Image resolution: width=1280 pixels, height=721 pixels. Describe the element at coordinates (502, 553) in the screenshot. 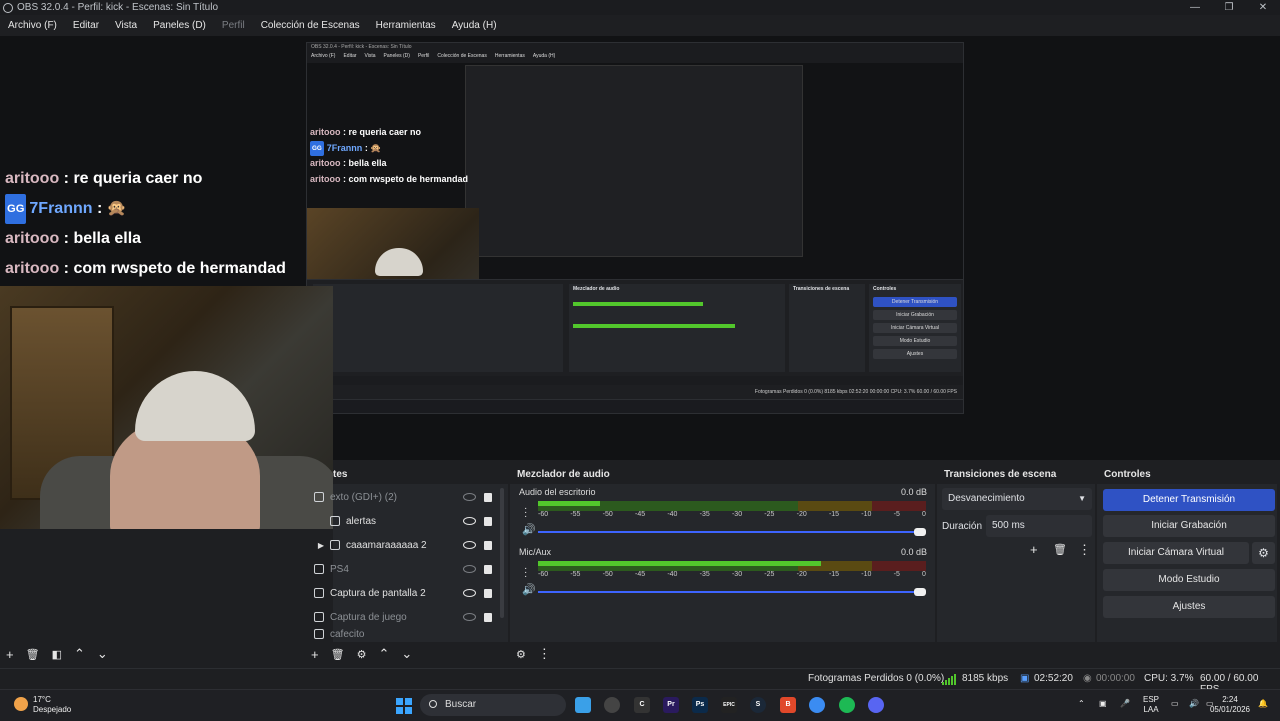

I see `sources-scrollbar` at that location.